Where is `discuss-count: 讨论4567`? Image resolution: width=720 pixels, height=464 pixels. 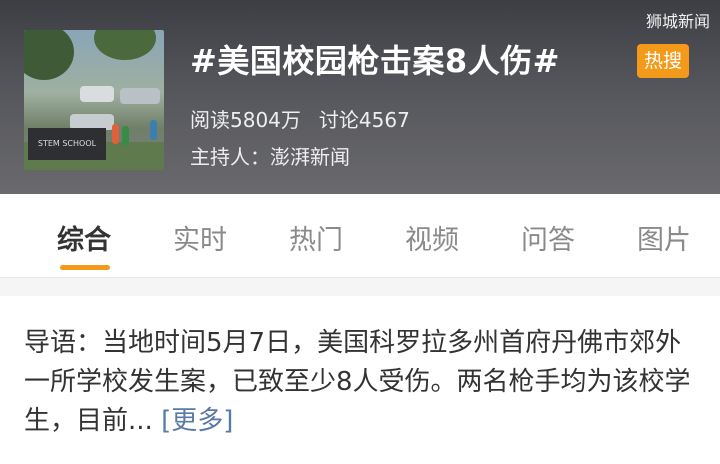 discuss-count: 讨论4567 is located at coordinates (364, 120).